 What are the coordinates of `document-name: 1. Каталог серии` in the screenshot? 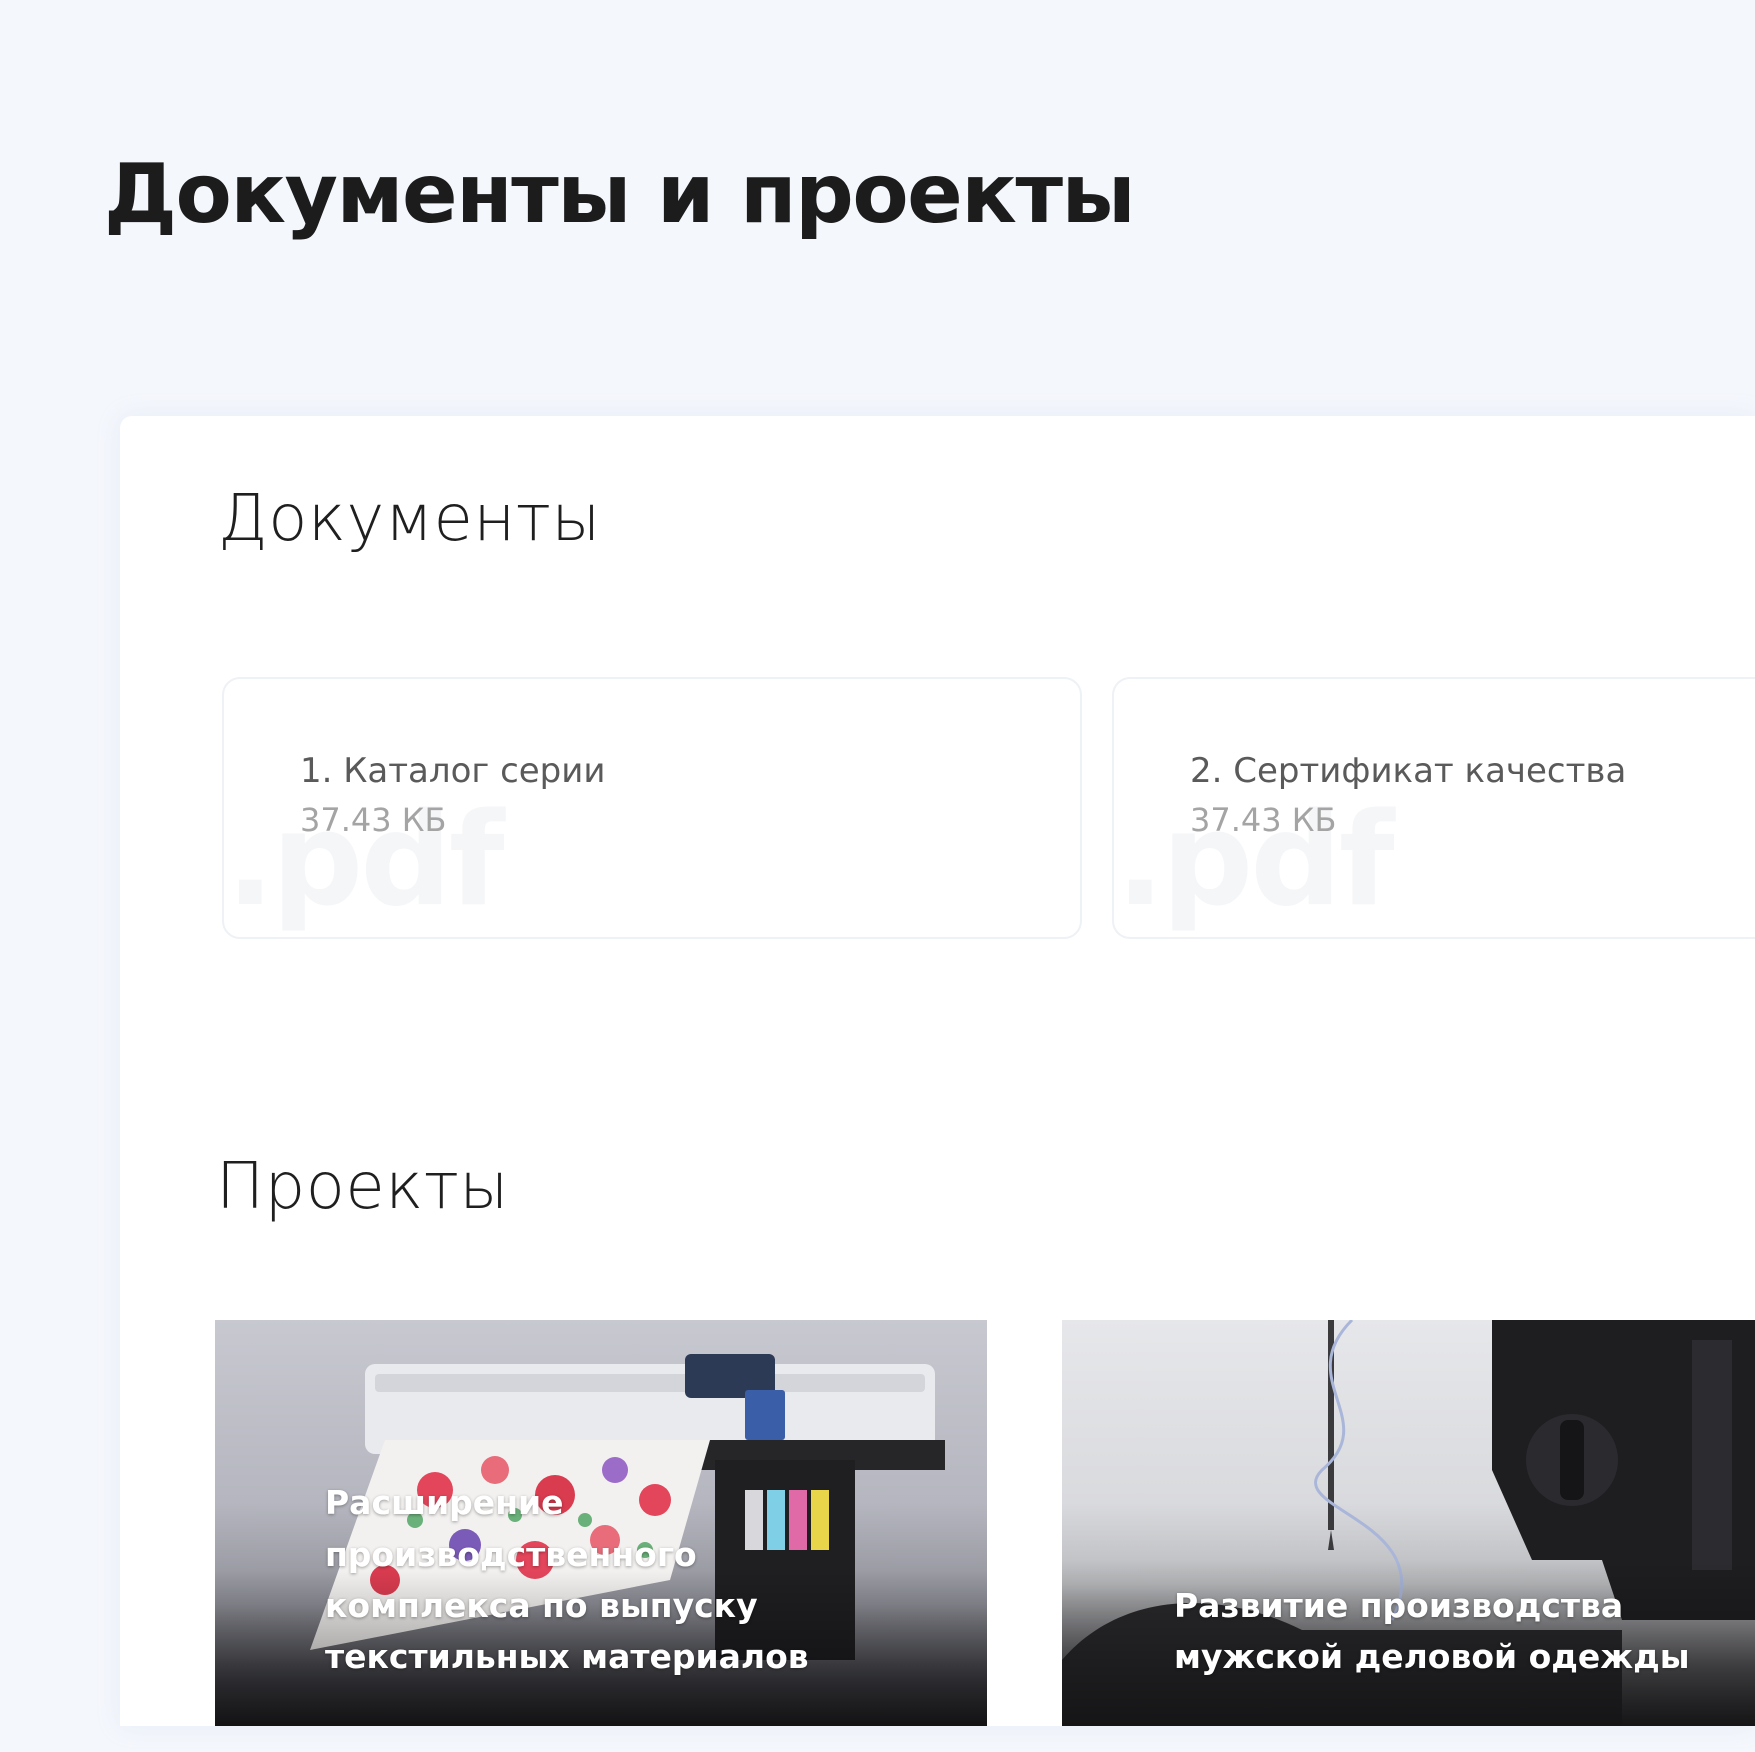 It's located at (452, 771).